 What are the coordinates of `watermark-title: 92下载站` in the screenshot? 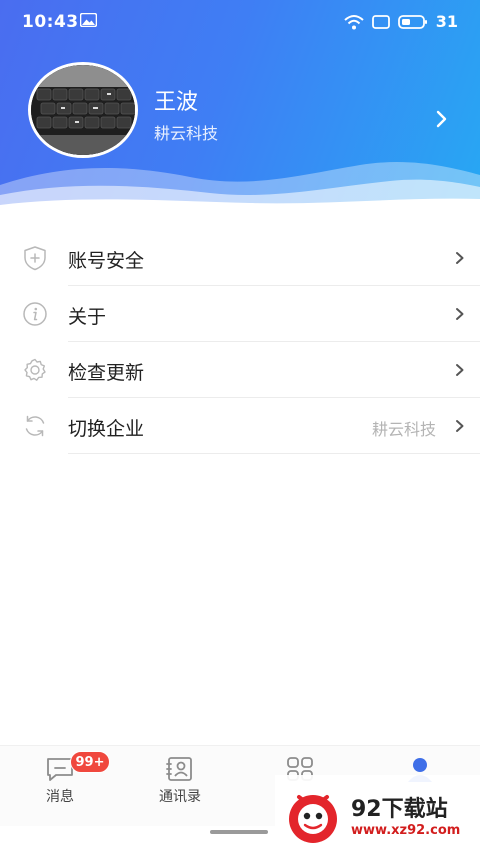 It's located at (399, 809).